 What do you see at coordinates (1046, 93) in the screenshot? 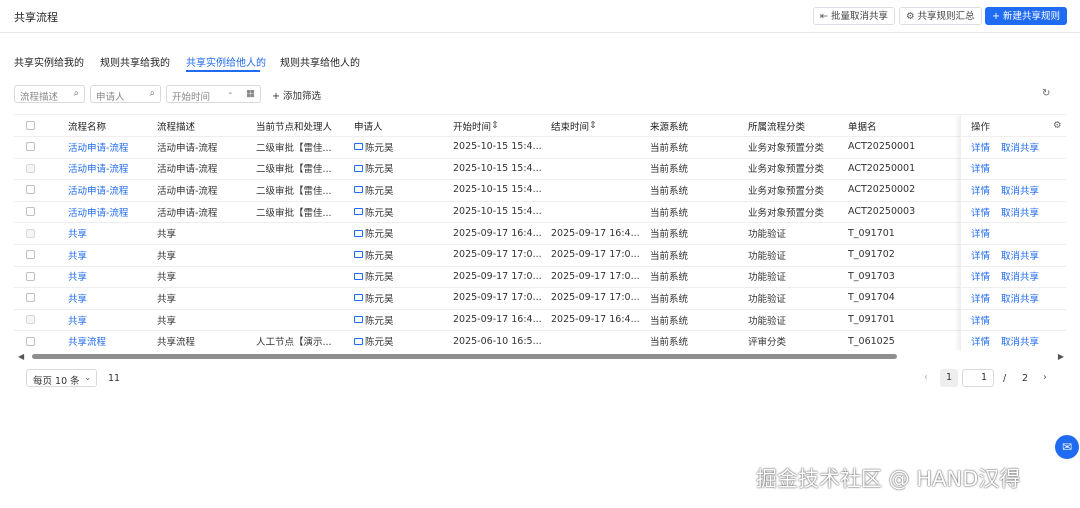
I see `refresh-icon: ↻` at bounding box center [1046, 93].